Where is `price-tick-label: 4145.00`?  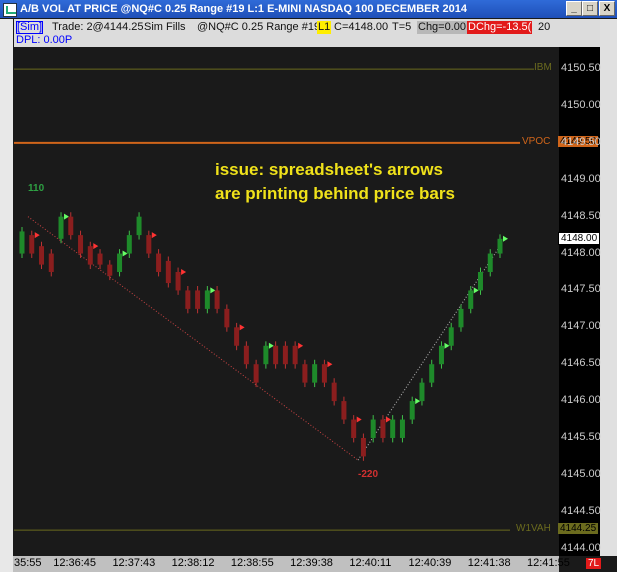 price-tick-label: 4145.00 is located at coordinates (581, 473).